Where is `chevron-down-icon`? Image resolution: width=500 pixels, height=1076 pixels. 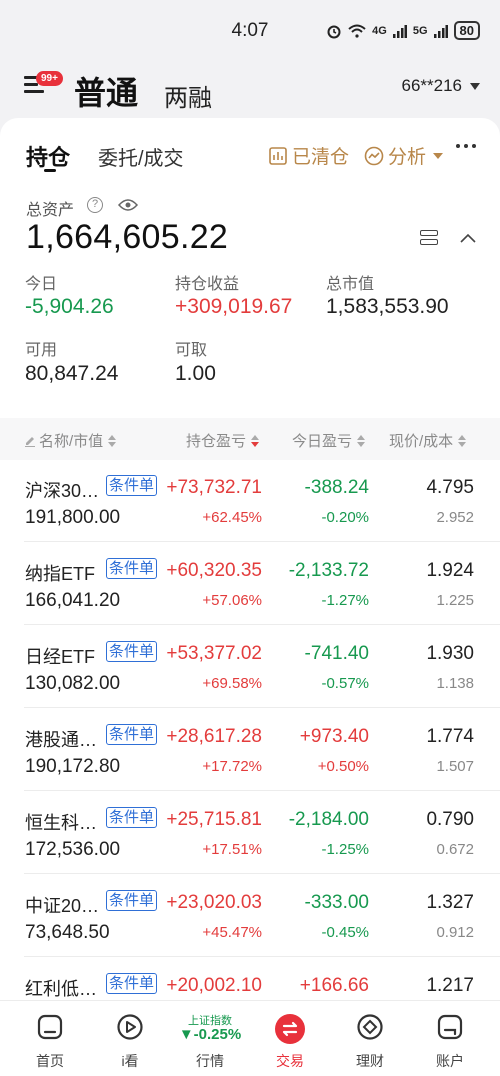 chevron-down-icon is located at coordinates (475, 86).